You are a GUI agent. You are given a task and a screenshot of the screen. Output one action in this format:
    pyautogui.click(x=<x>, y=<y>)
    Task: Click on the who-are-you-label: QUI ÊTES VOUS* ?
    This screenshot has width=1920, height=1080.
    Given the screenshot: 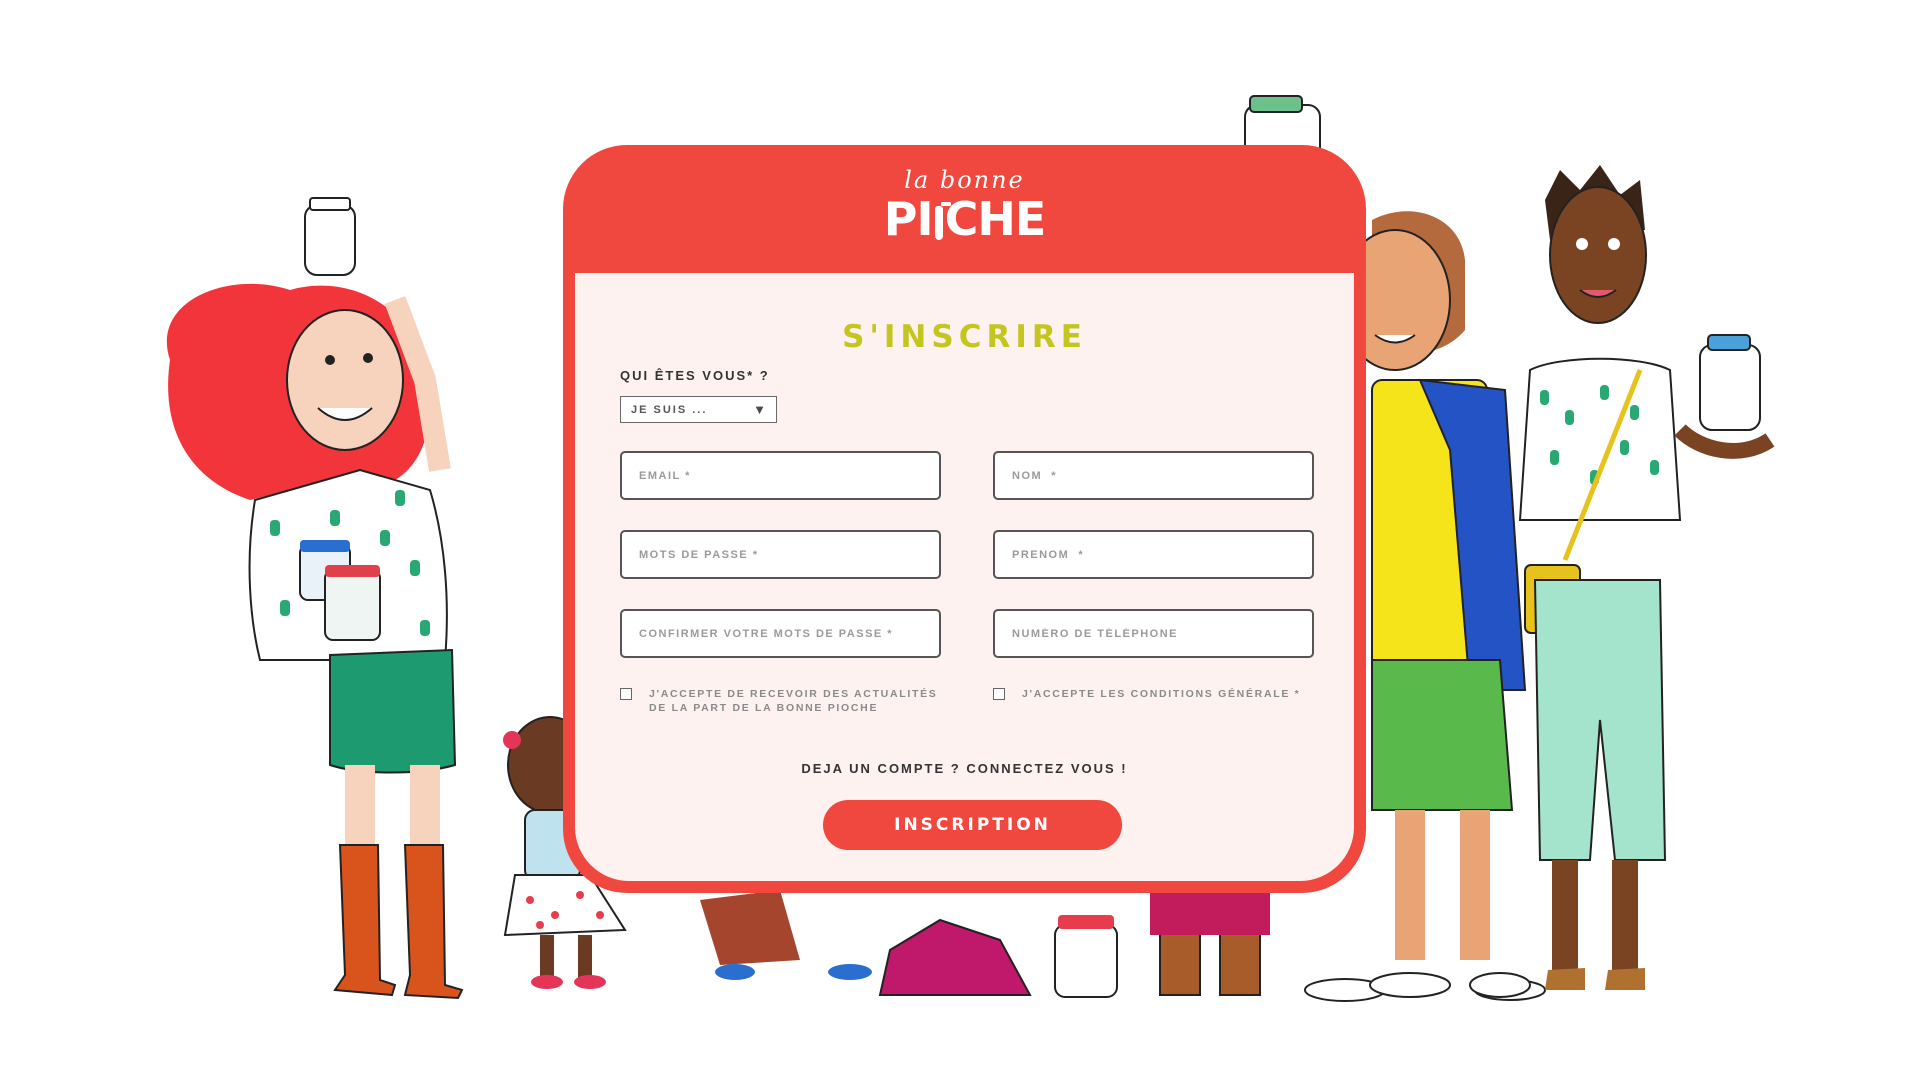 What is the action you would take?
    pyautogui.click(x=695, y=375)
    